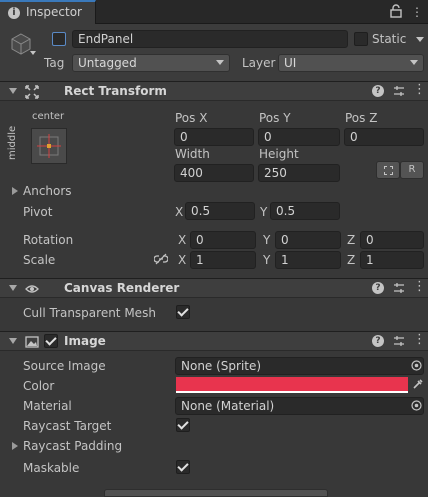  Describe the element at coordinates (47, 191) in the screenshot. I see `anchors-label: Anchors` at that location.